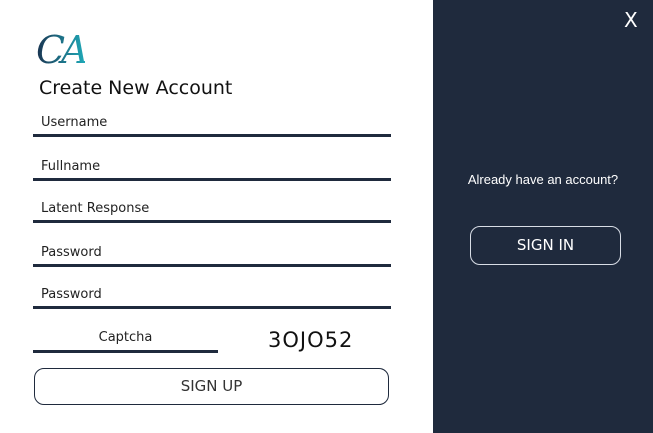 Image resolution: width=653 pixels, height=433 pixels. What do you see at coordinates (212, 307) in the screenshot?
I see `confirm-password-underline` at bounding box center [212, 307].